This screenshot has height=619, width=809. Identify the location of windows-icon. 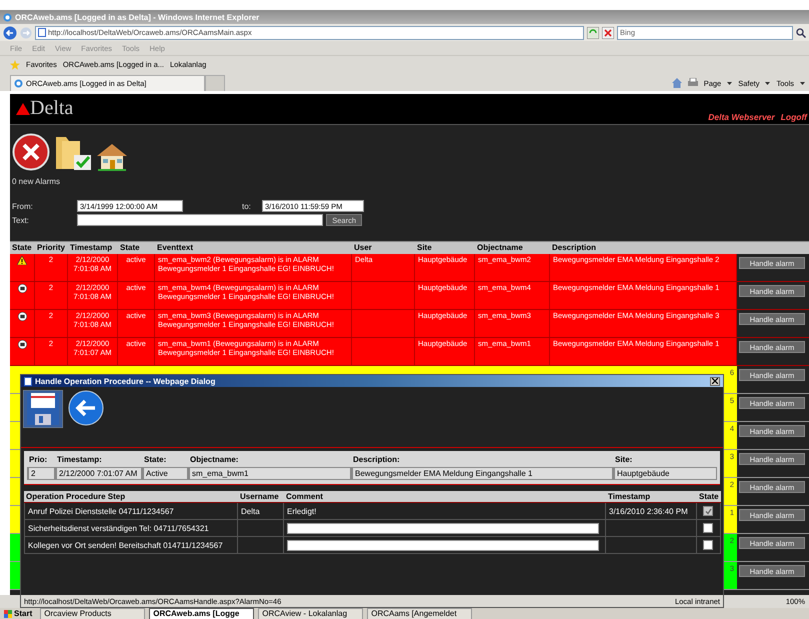
(8, 614).